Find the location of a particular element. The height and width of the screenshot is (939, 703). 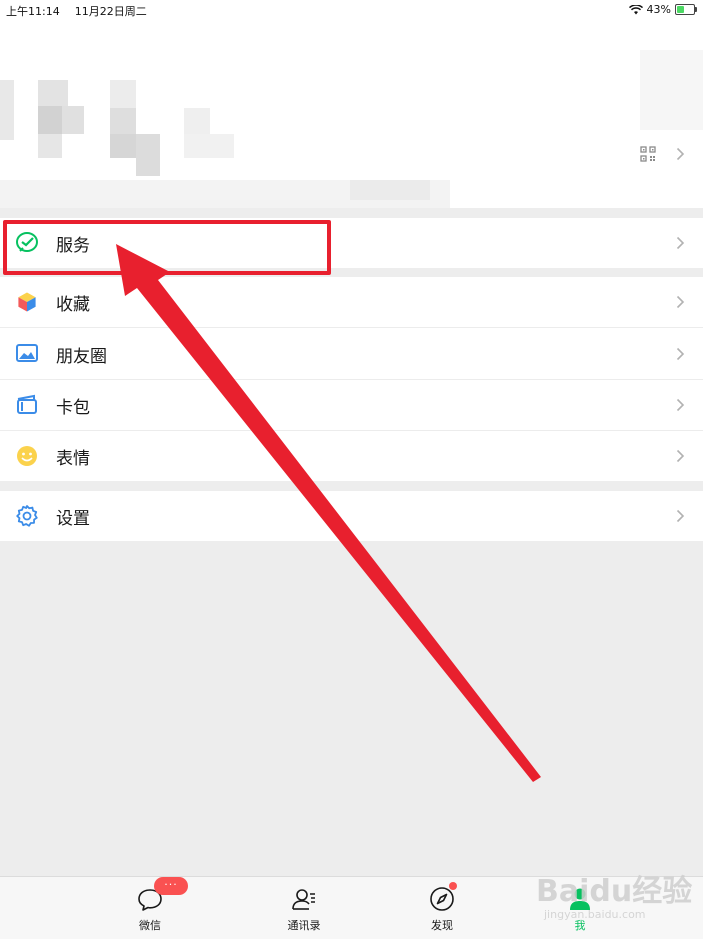

contacts-icon is located at coordinates (303, 899).